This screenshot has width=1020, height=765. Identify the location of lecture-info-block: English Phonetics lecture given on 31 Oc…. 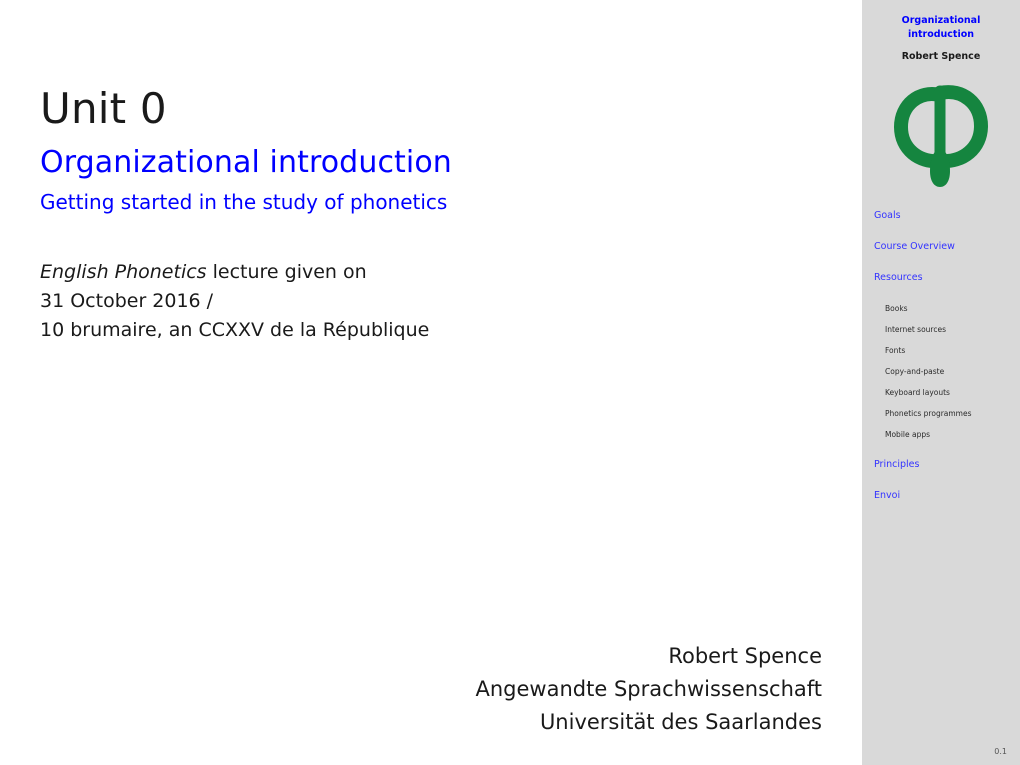
(435, 301).